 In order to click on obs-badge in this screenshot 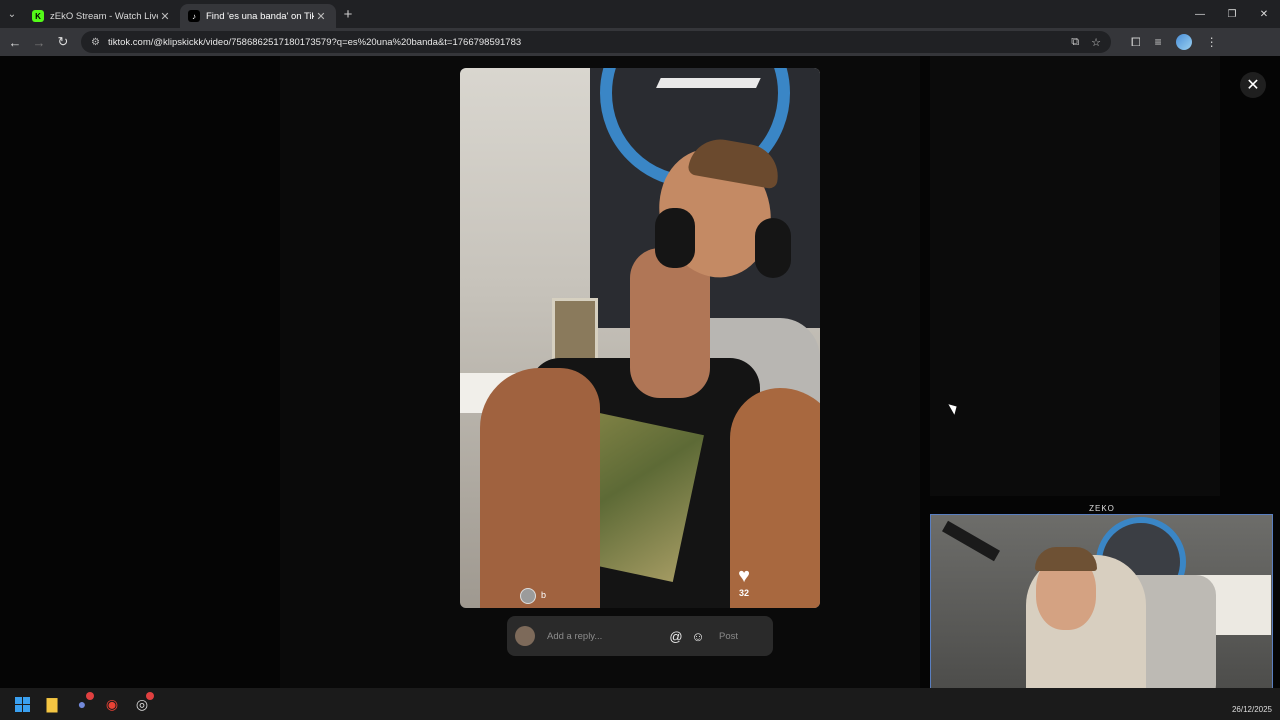, I will do `click(150, 696)`.